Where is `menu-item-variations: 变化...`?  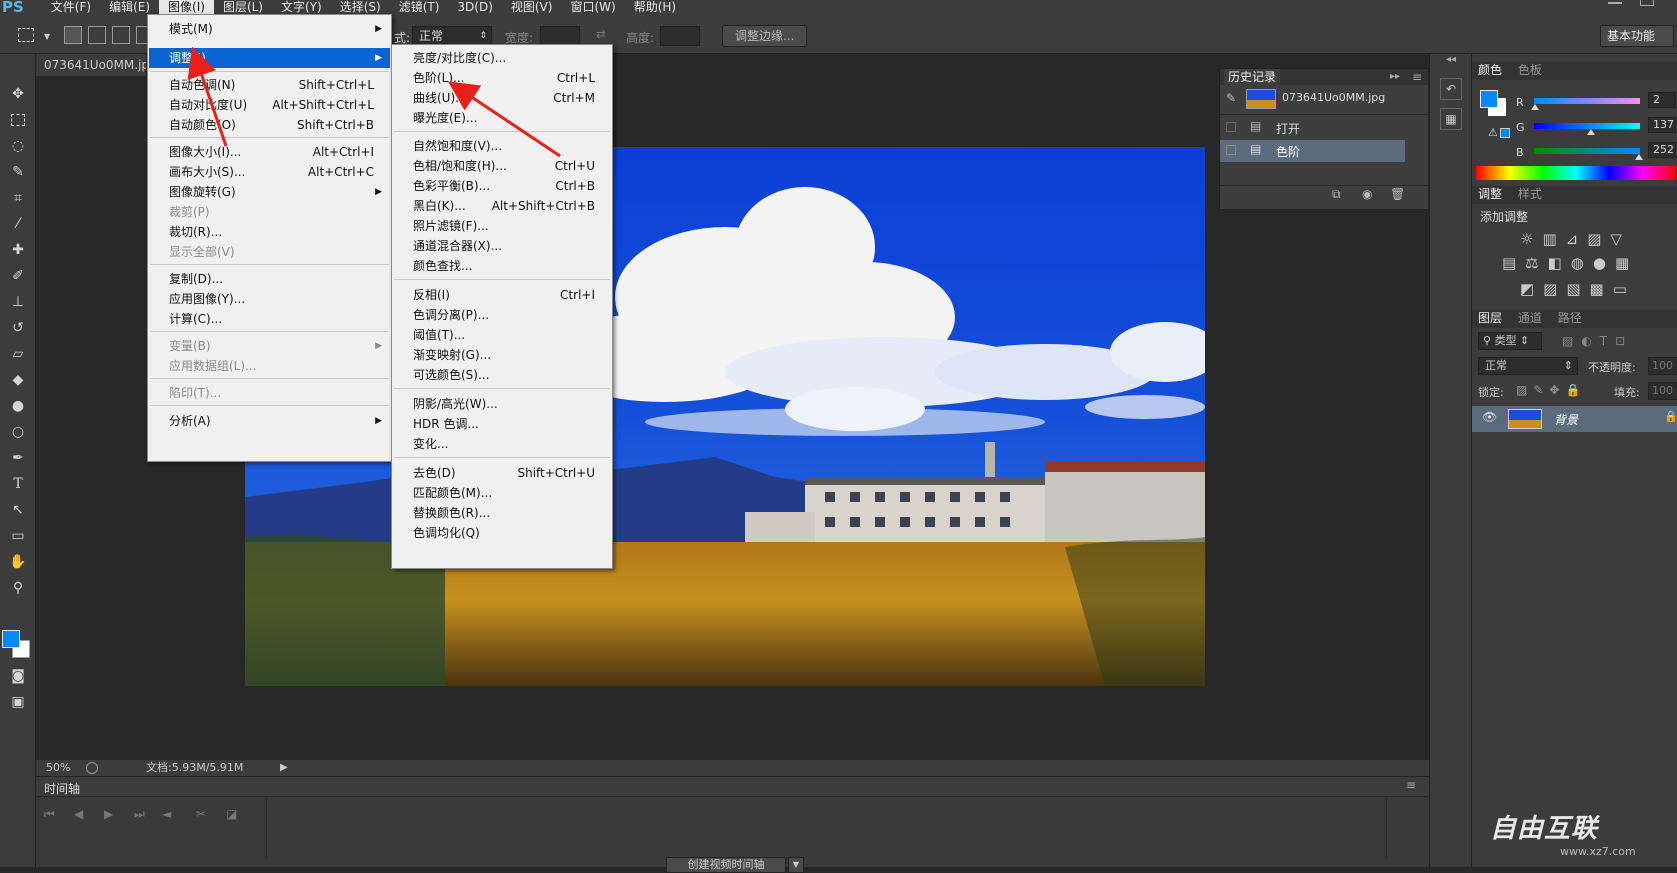
menu-item-variations: 变化... is located at coordinates (502, 444).